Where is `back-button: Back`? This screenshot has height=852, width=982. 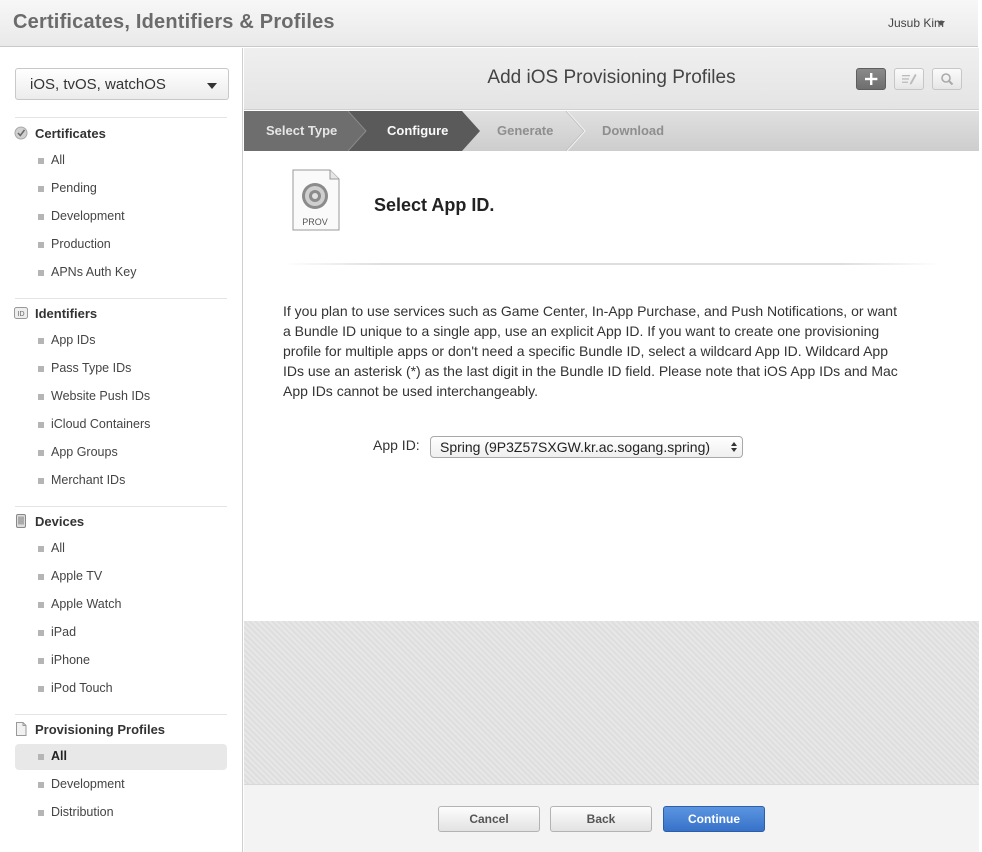 back-button: Back is located at coordinates (601, 819).